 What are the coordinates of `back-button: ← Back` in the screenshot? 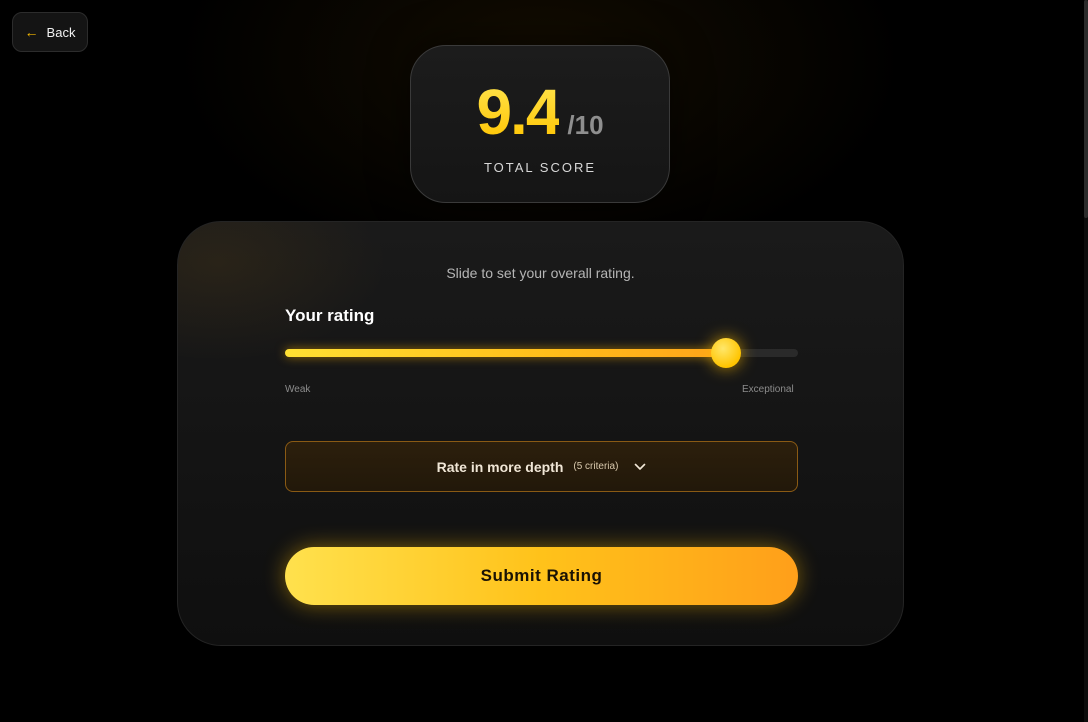 It's located at (50, 32).